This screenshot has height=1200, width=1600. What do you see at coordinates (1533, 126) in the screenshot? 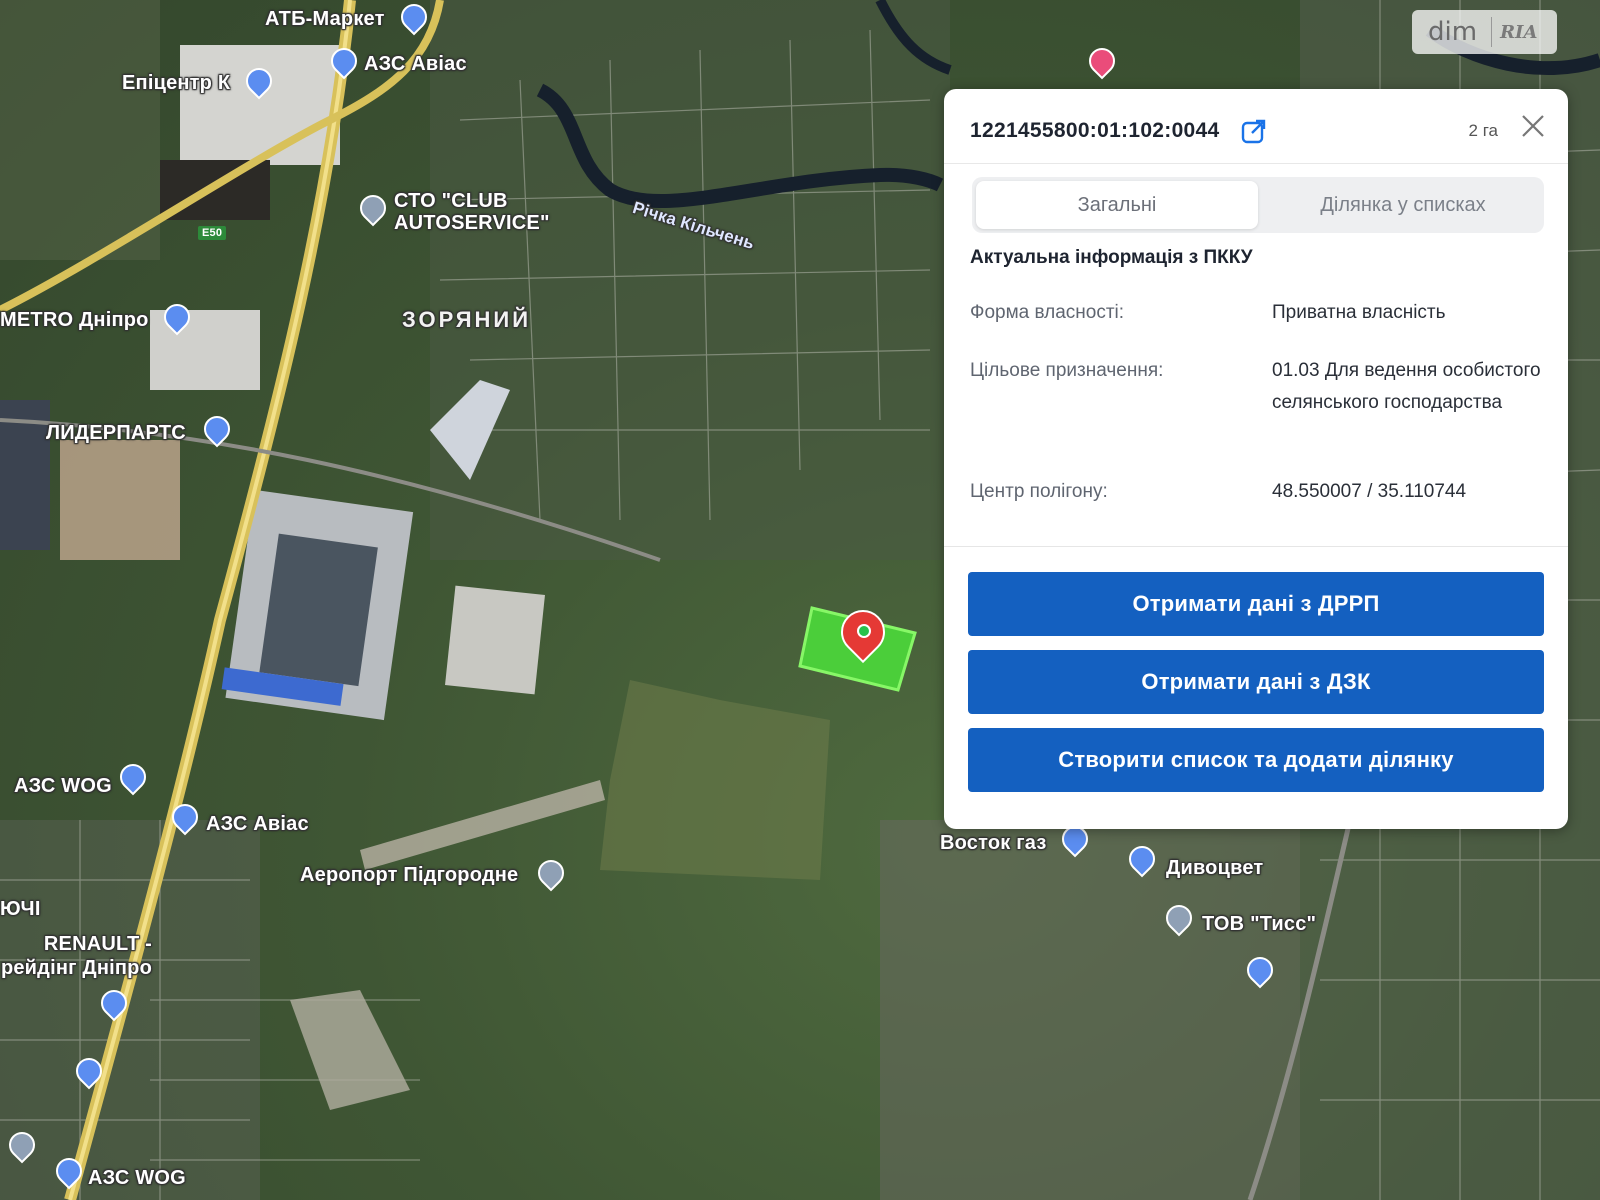
I see `close-icon` at bounding box center [1533, 126].